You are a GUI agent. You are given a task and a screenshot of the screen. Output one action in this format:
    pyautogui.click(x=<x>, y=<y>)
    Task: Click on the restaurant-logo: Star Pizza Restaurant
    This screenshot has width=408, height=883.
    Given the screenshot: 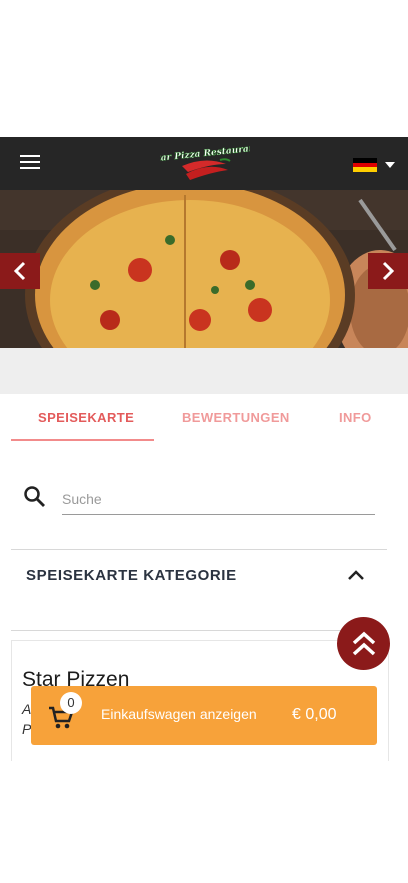 What is the action you would take?
    pyautogui.click(x=205, y=164)
    